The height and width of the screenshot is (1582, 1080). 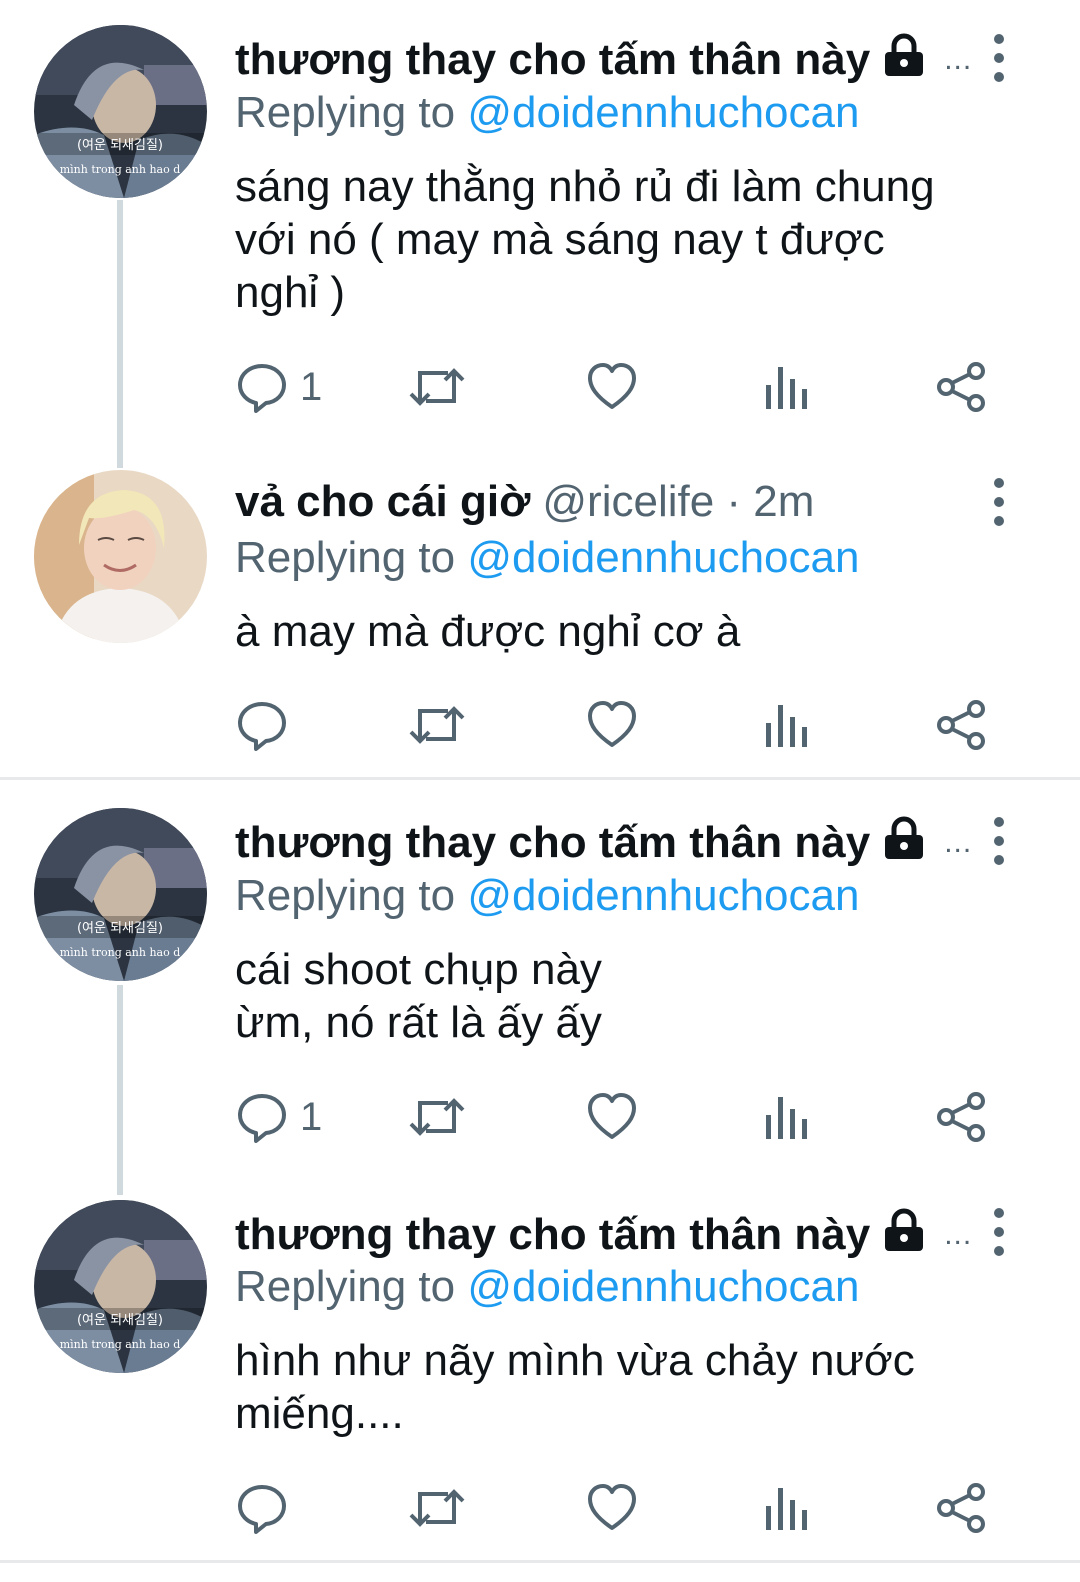 I want to click on tweet-text: cái shoot chụp này ừm, nó rất là ấy ấy, so click(x=418, y=996).